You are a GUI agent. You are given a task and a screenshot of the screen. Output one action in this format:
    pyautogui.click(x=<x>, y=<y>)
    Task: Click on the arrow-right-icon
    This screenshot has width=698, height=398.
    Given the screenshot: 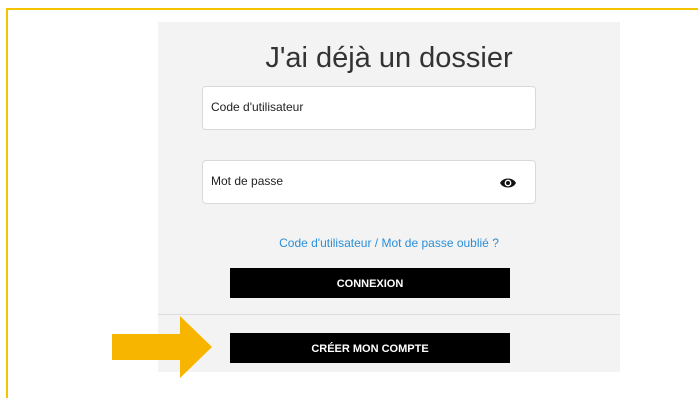 What is the action you would take?
    pyautogui.click(x=162, y=347)
    